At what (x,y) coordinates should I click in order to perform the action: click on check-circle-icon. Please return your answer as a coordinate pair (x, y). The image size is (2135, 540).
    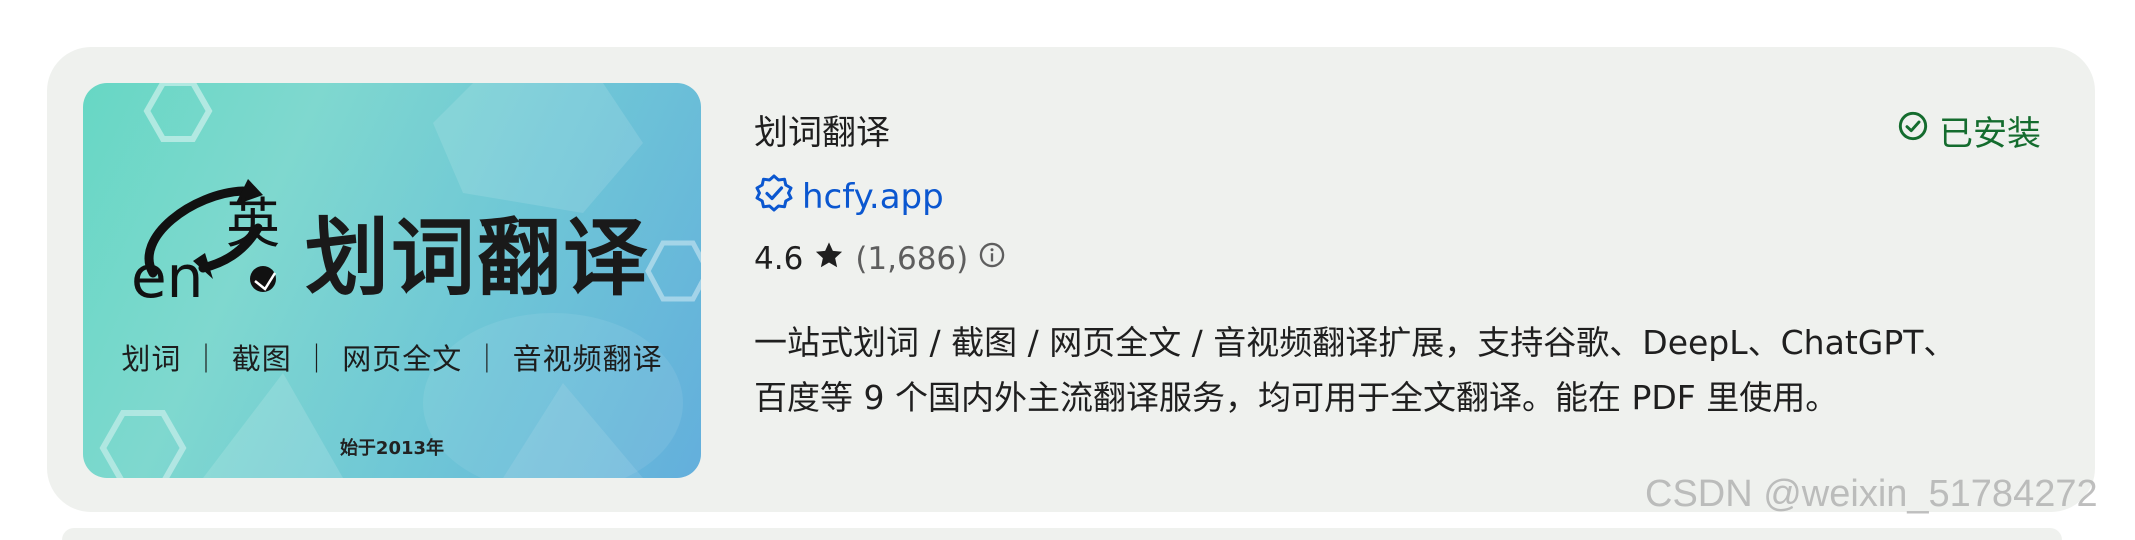
    Looking at the image, I should click on (1913, 130).